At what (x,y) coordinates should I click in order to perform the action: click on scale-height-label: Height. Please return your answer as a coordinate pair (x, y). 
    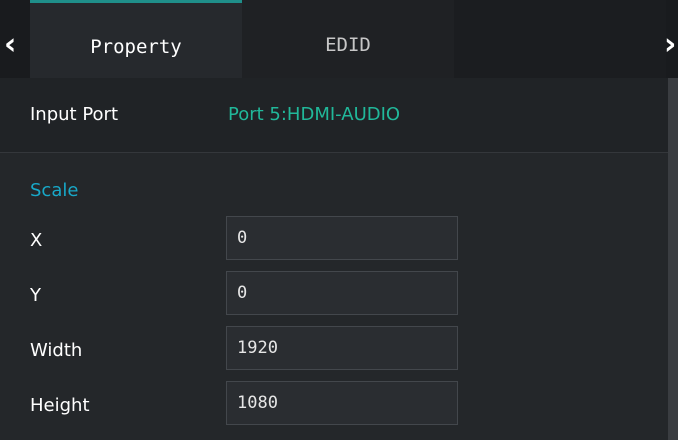
    Looking at the image, I should click on (60, 405).